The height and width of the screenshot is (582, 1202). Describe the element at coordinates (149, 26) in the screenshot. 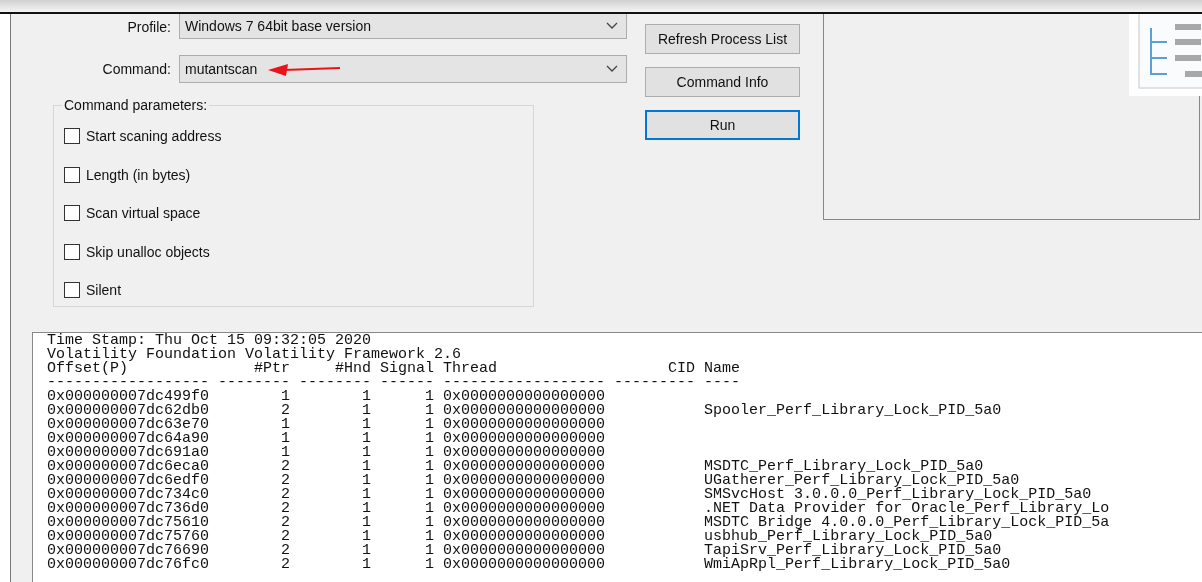

I see `field-label: Profile:` at that location.